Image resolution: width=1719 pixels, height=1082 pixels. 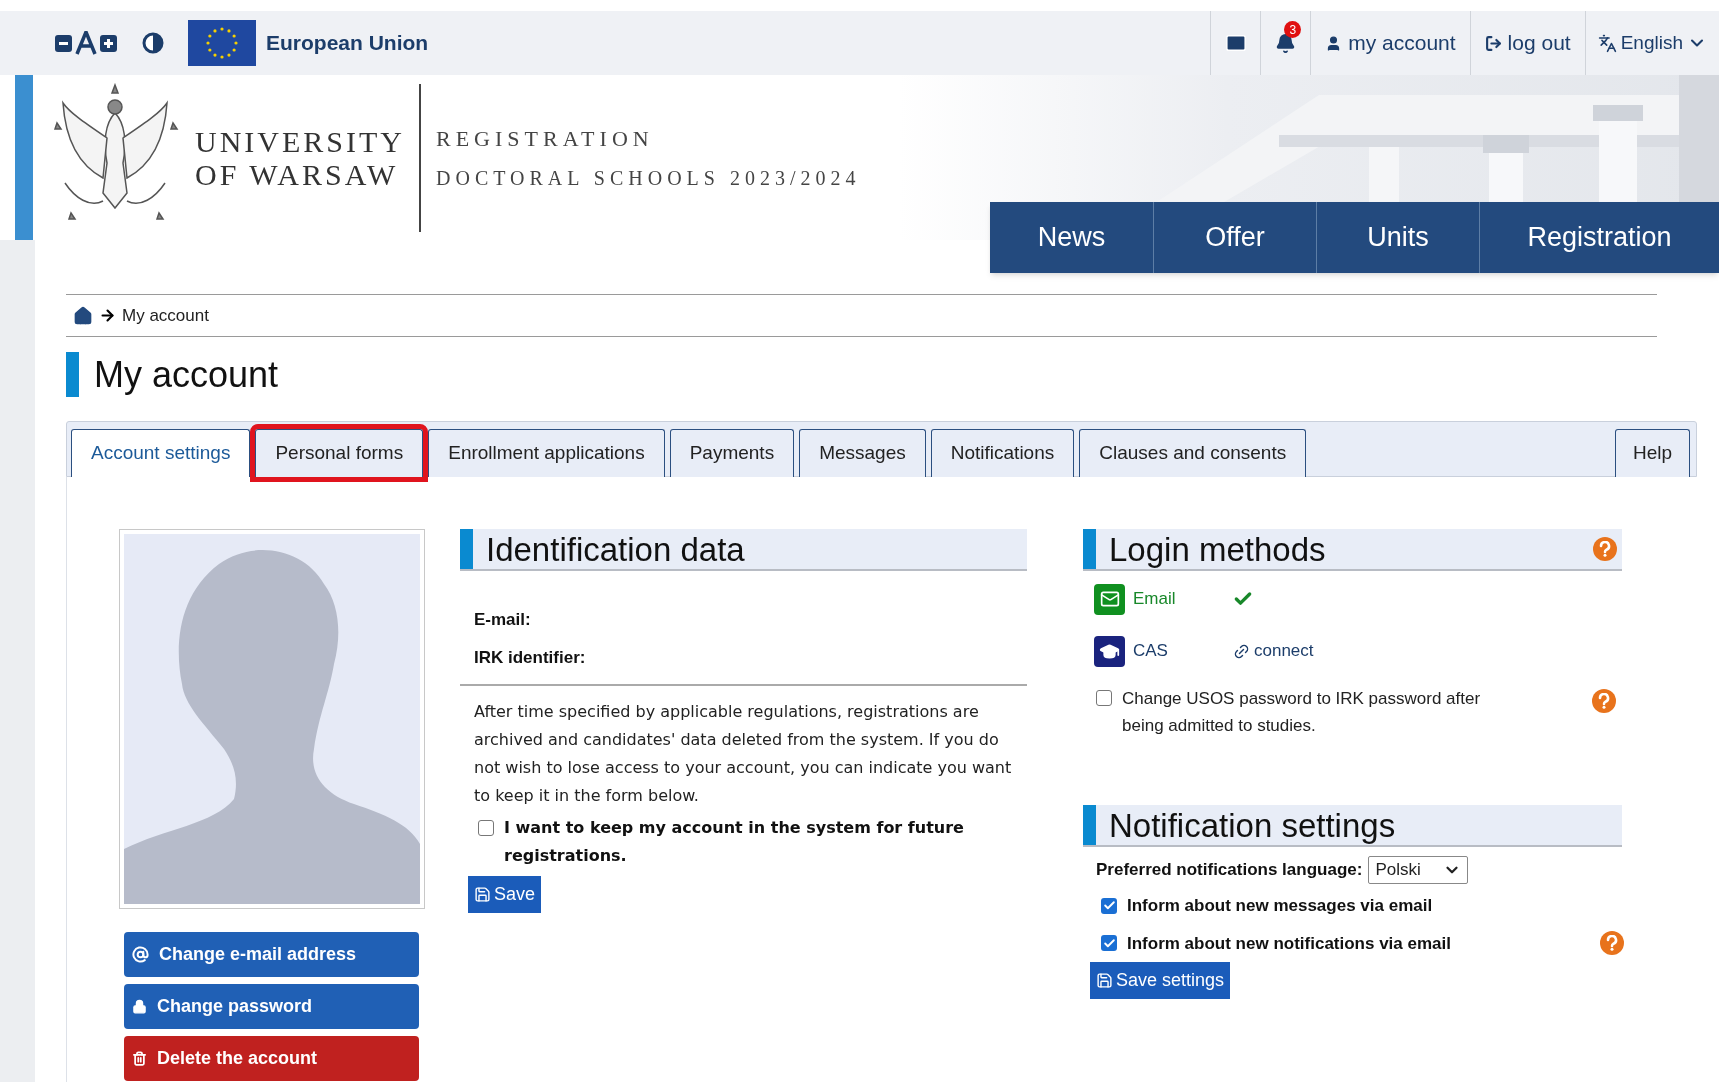 What do you see at coordinates (139, 1006) in the screenshot?
I see `lock-icon` at bounding box center [139, 1006].